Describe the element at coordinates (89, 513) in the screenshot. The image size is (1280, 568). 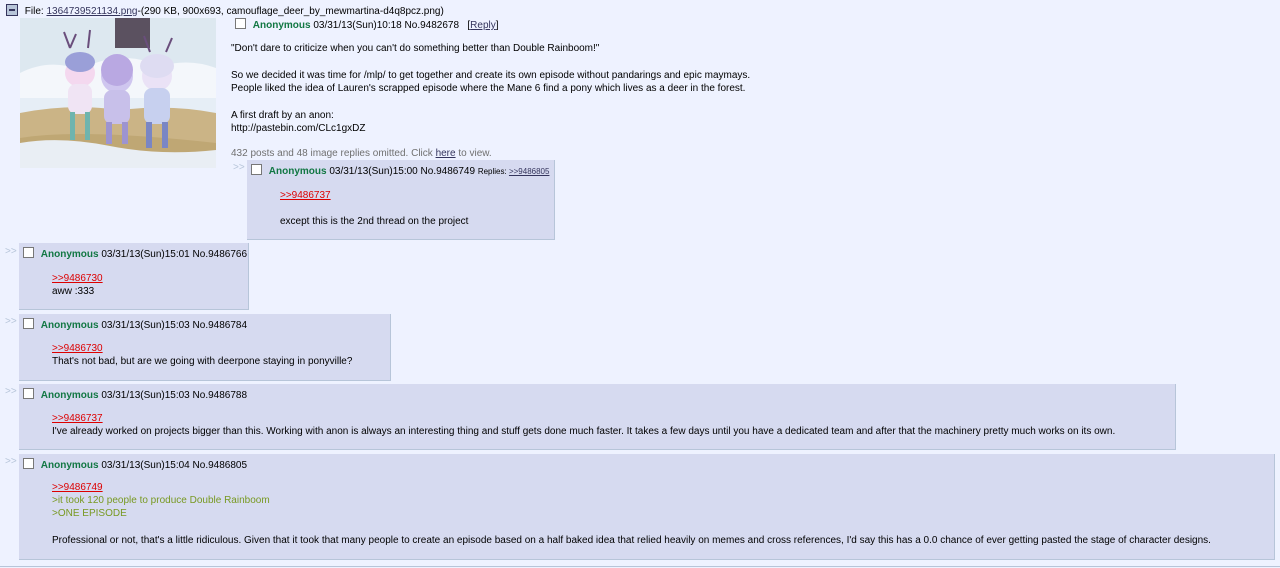
I see `greentext-line: >ONE EPISODE` at that location.